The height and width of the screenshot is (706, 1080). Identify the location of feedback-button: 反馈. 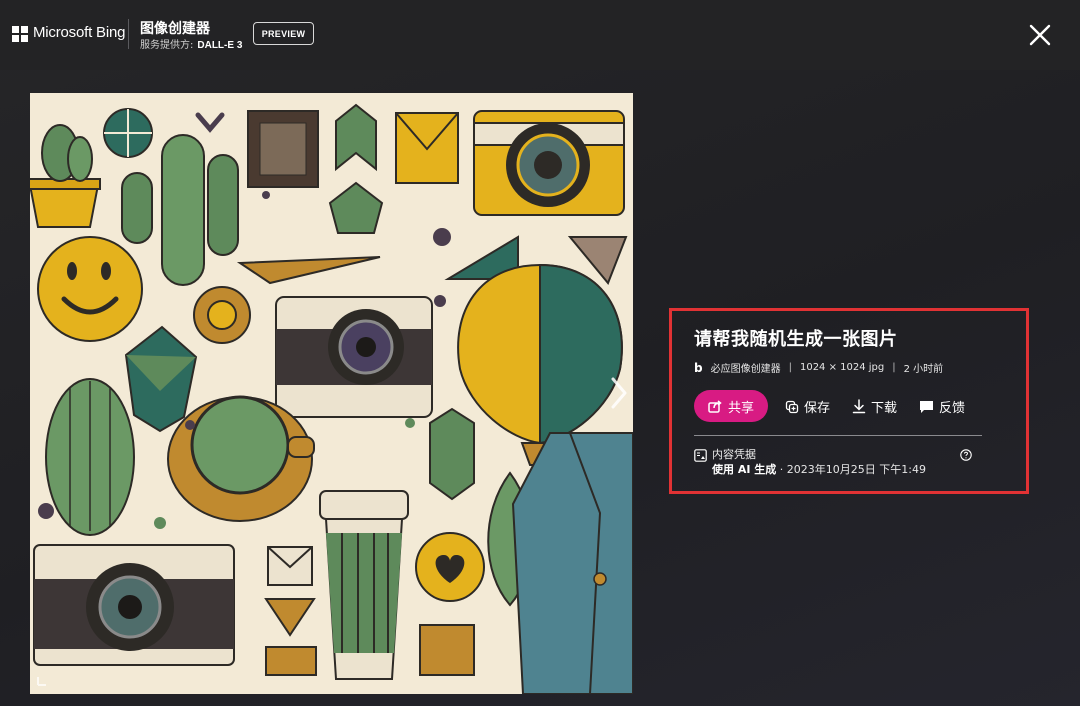
(942, 406).